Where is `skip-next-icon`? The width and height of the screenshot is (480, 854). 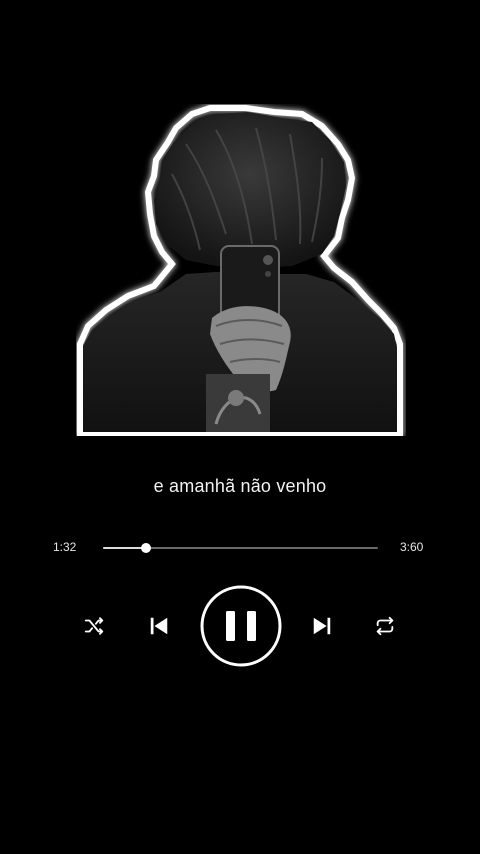
skip-next-icon is located at coordinates (322, 626).